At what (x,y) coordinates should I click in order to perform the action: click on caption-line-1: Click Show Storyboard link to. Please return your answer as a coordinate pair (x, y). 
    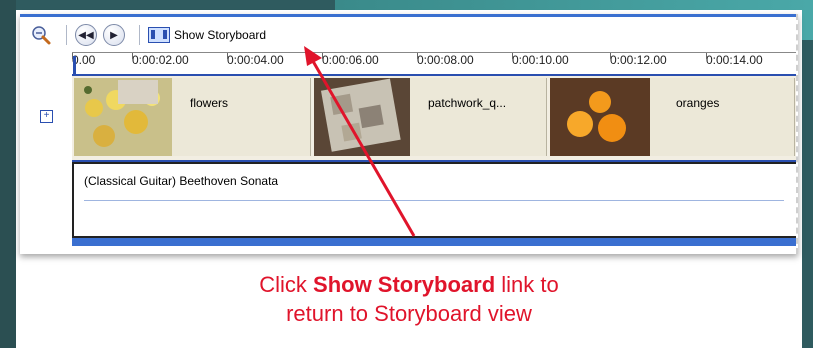
    Looking at the image, I should click on (409, 284).